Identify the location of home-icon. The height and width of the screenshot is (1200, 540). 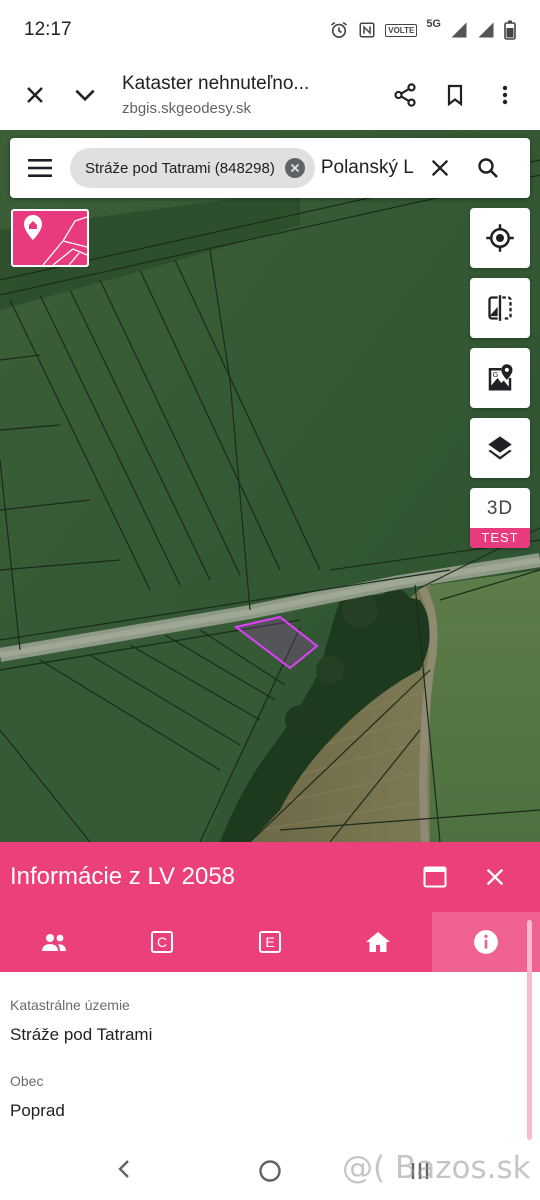
(378, 942).